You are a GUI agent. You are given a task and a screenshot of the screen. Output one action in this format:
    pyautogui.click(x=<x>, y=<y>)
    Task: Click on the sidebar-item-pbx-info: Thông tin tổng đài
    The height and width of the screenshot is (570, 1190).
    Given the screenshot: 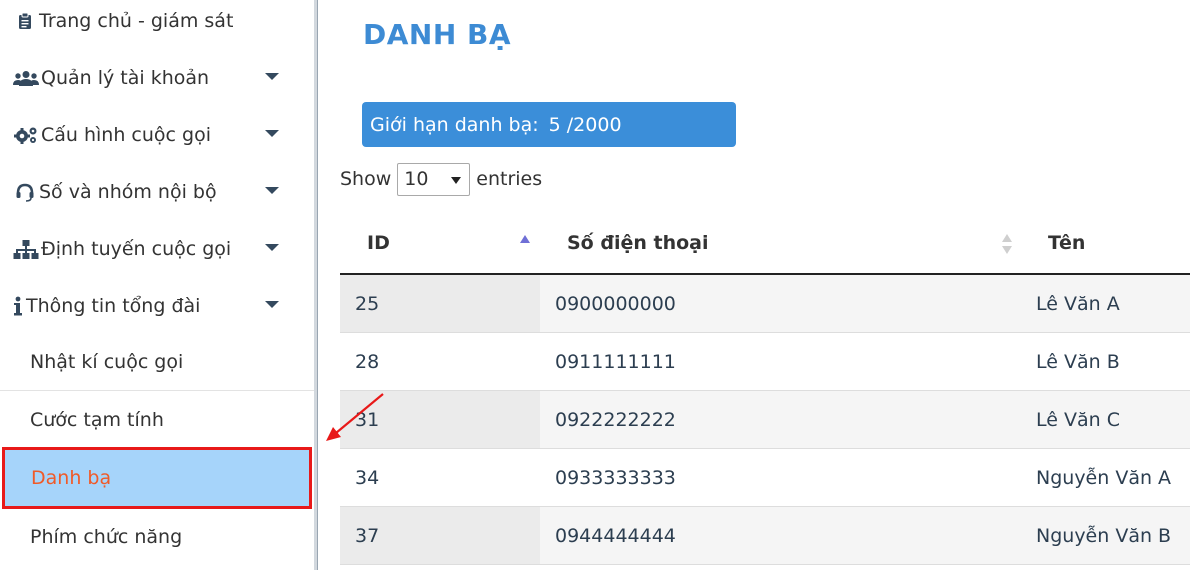 What is the action you would take?
    pyautogui.click(x=157, y=305)
    